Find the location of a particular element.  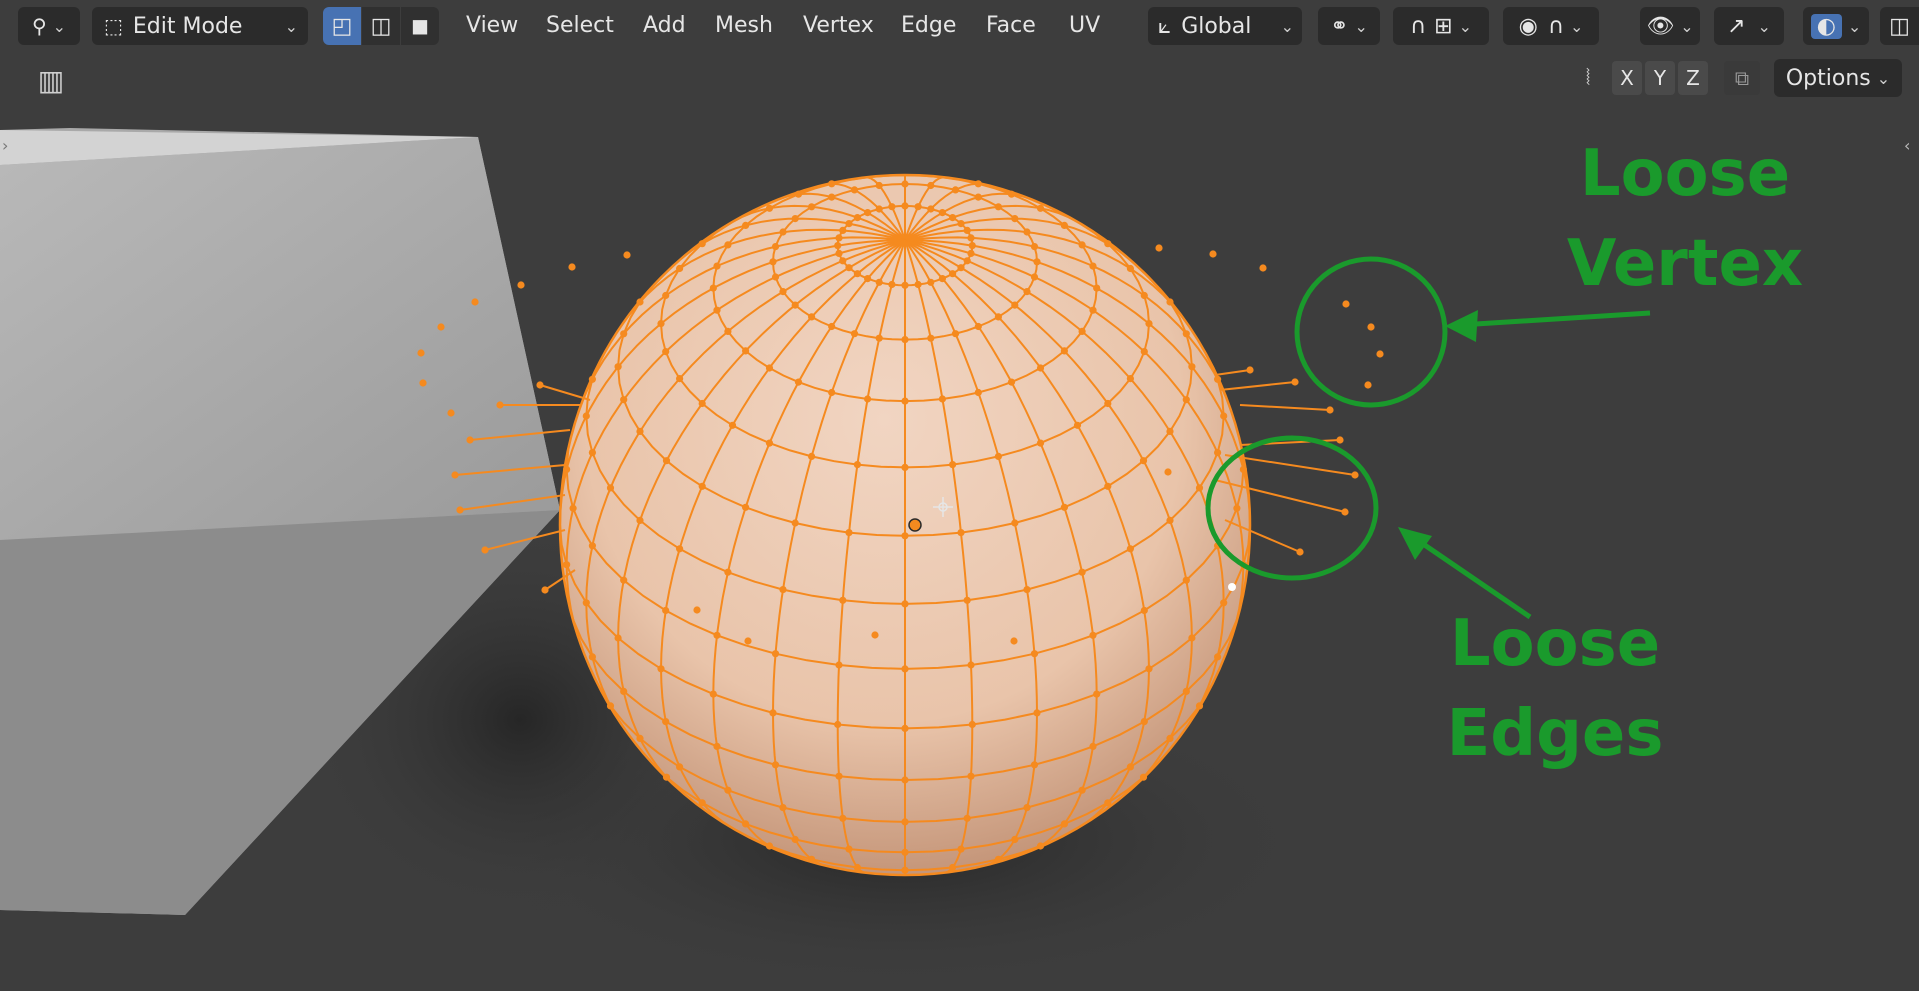

auto-merge-toggle: ⧉ is located at coordinates (1742, 78).